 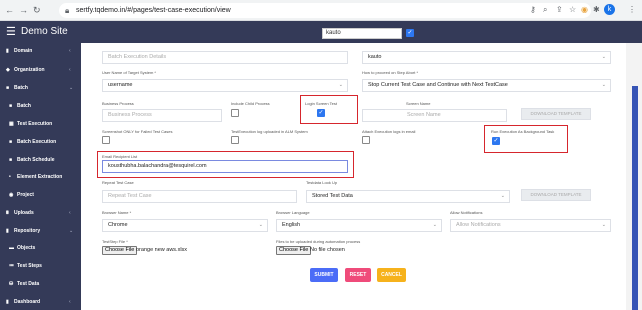 What do you see at coordinates (596, 9) in the screenshot?
I see `puzzle-icon: ✱` at bounding box center [596, 9].